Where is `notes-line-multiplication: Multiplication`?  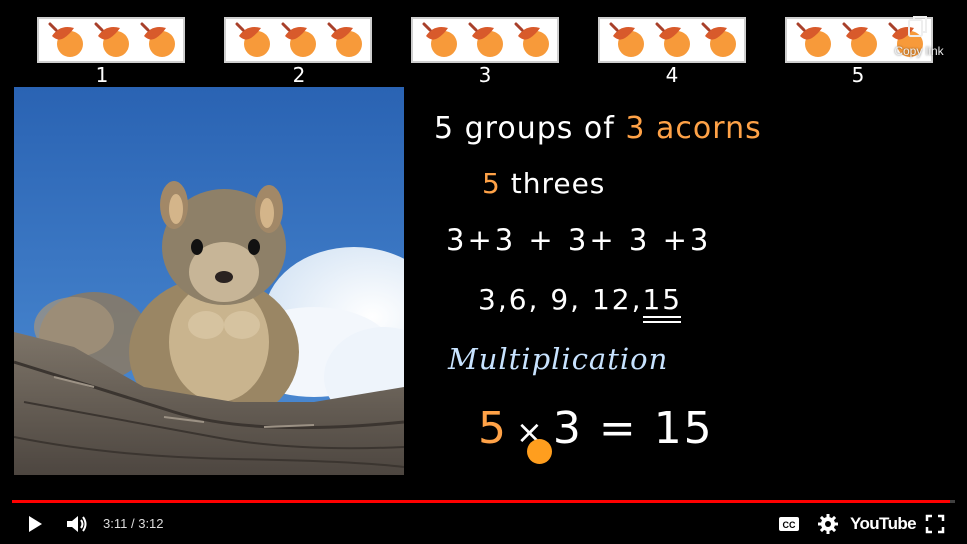 notes-line-multiplication: Multiplication is located at coordinates (558, 359).